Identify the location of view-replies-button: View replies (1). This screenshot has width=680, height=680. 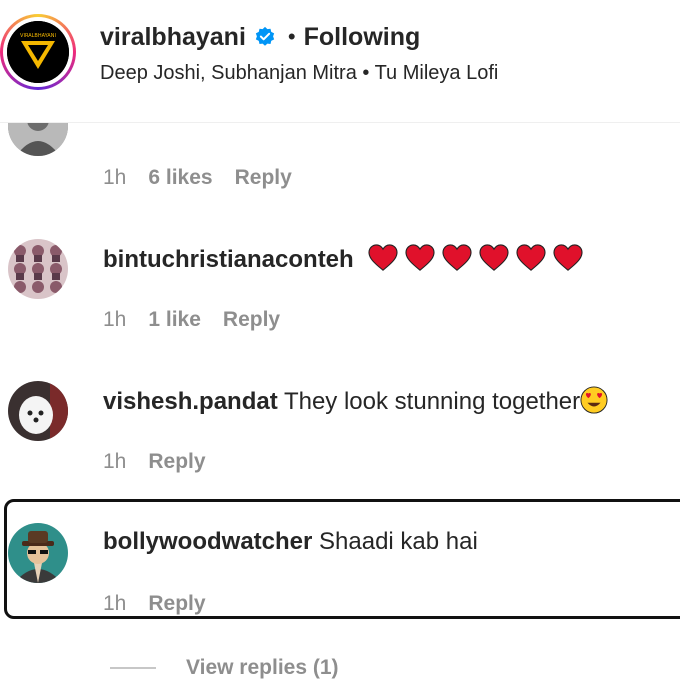
(224, 668).